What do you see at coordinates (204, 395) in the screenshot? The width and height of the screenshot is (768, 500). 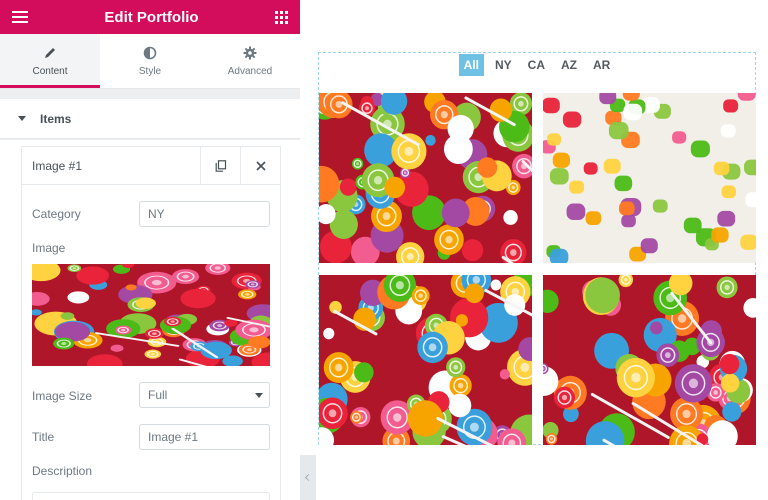 I see `image-size-select: Full` at bounding box center [204, 395].